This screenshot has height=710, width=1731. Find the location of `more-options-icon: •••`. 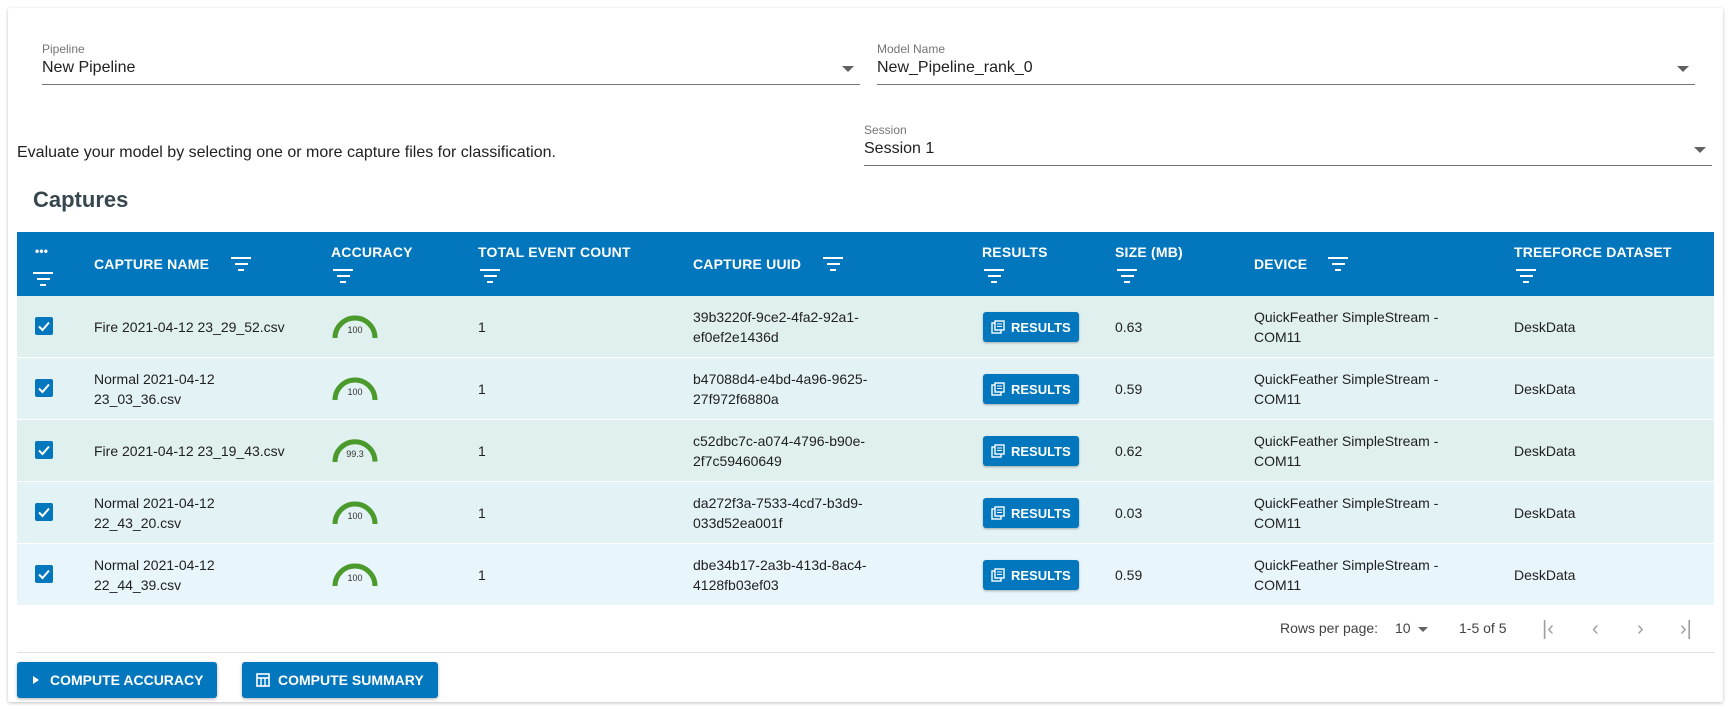

more-options-icon: ••• is located at coordinates (41, 251).